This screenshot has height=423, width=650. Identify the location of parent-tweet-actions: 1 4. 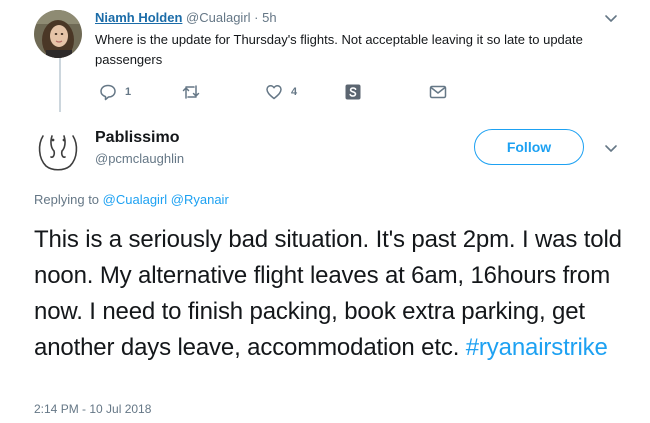
(275, 92).